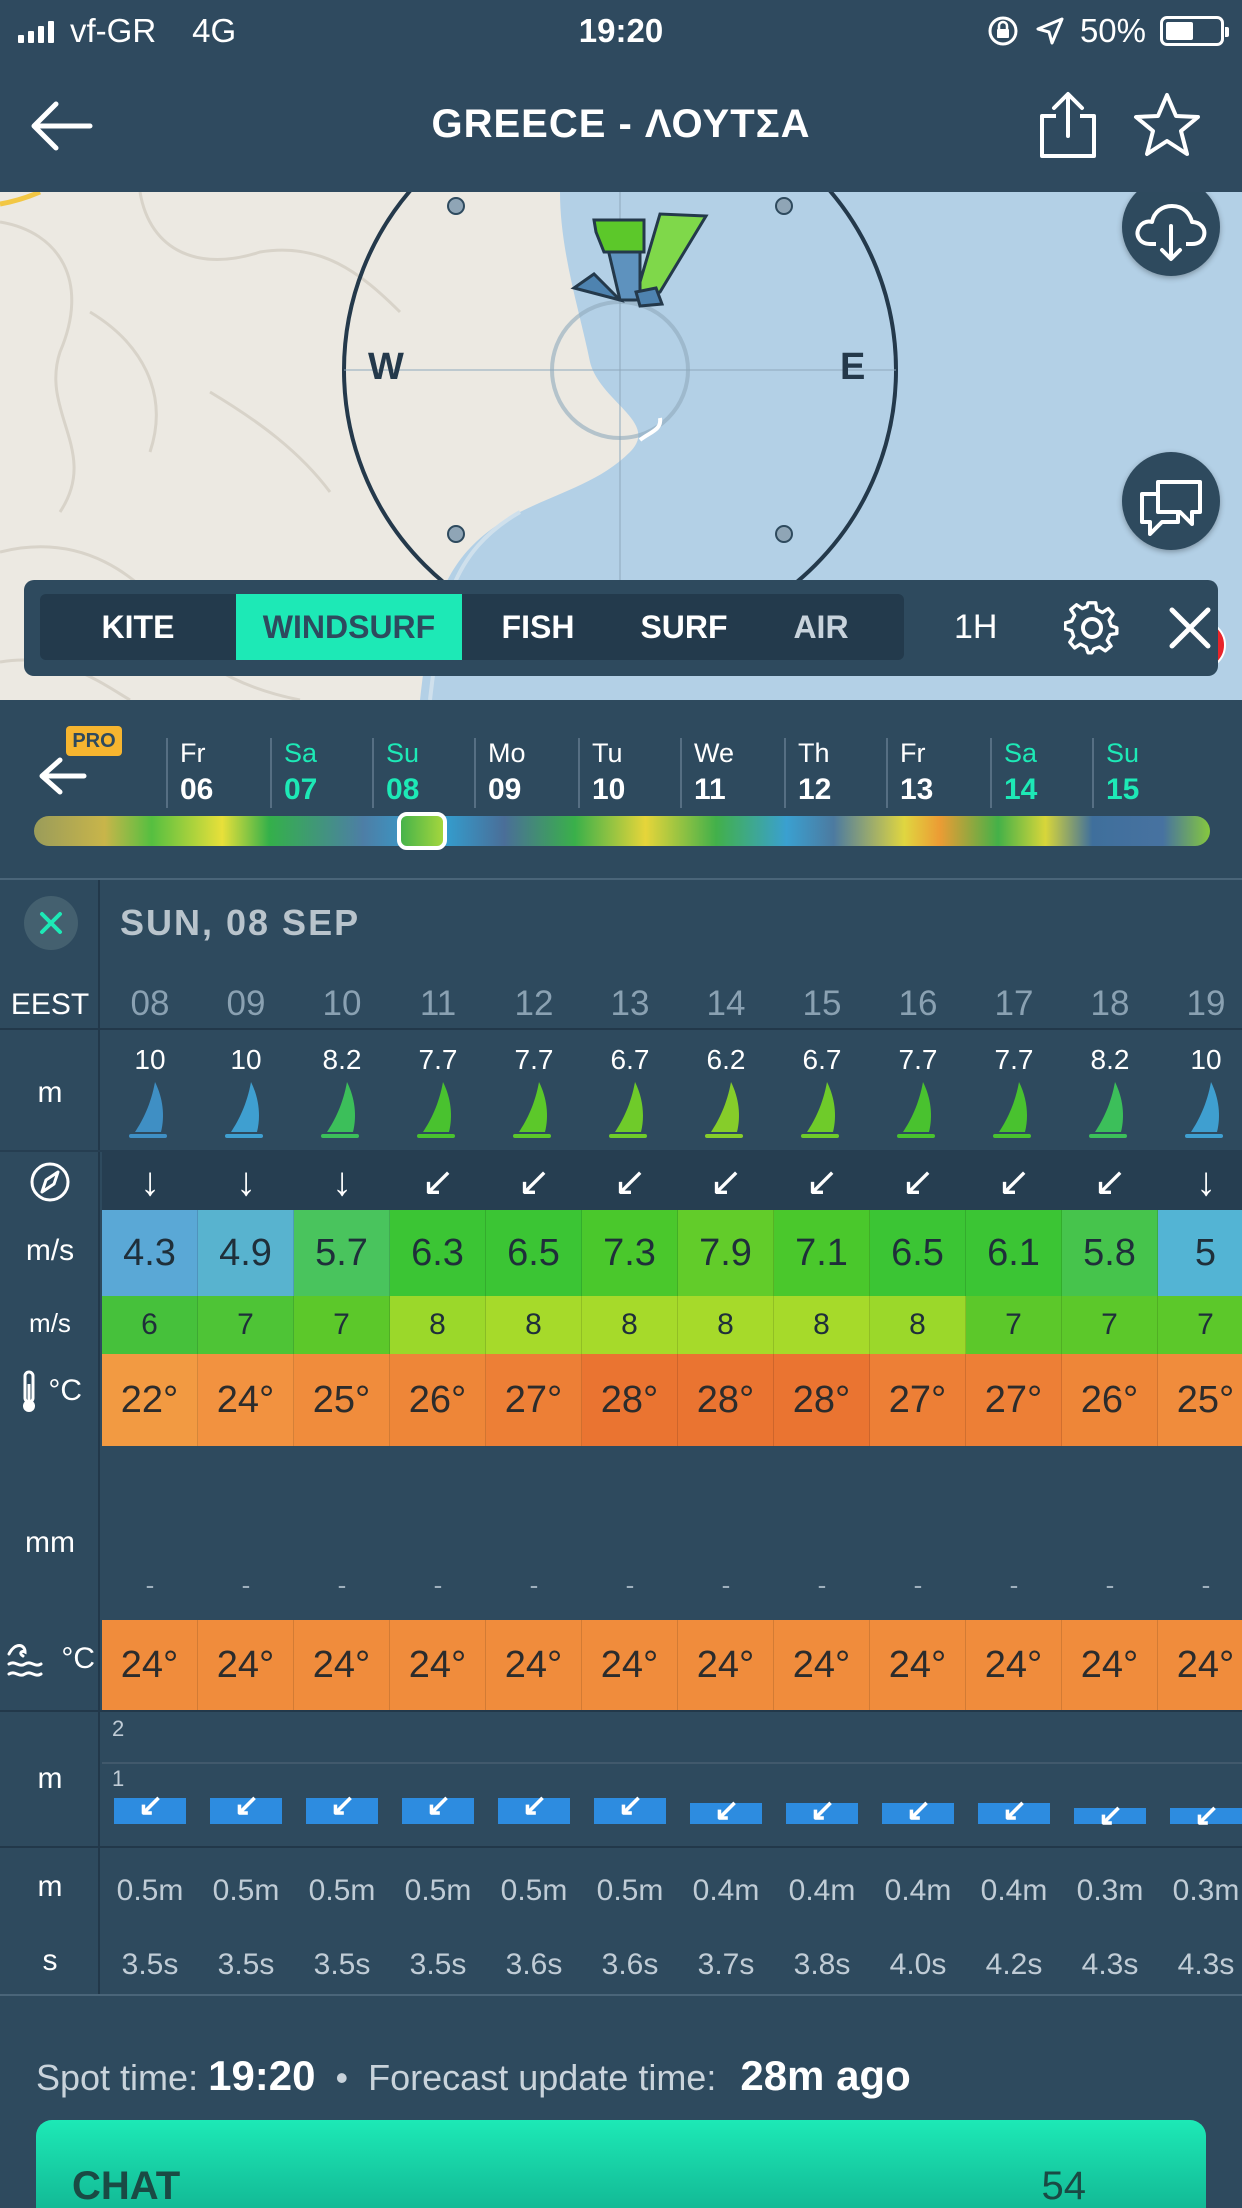  I want to click on day-item: Su 08, so click(395, 773).